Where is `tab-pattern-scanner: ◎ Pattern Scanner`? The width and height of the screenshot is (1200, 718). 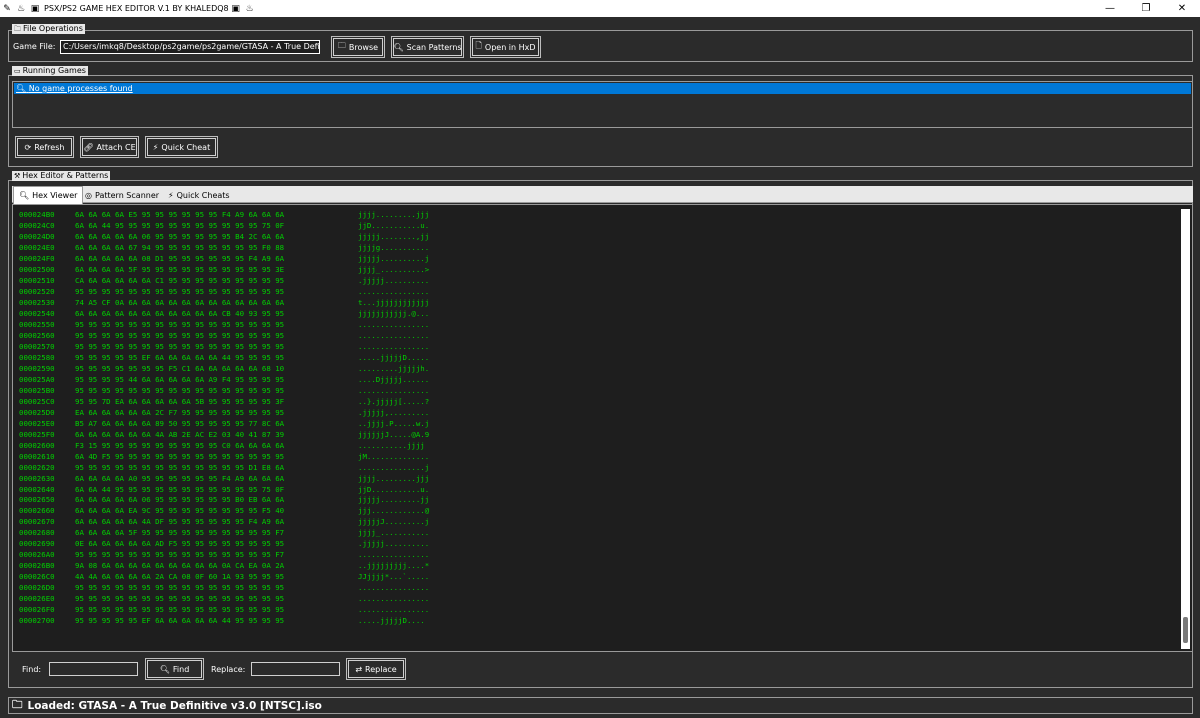
tab-pattern-scanner: ◎ Pattern Scanner is located at coordinates (122, 195).